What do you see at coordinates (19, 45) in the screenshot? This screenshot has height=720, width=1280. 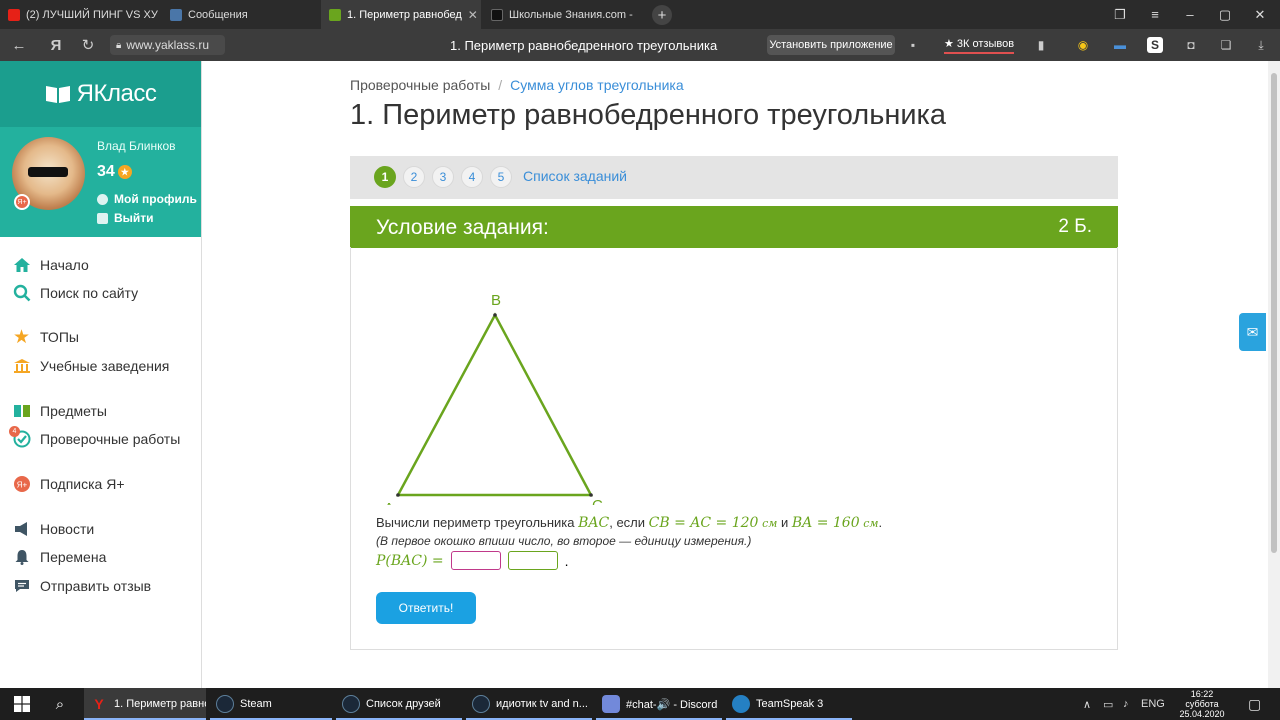 I see `back-arrow-icon: ←` at bounding box center [19, 45].